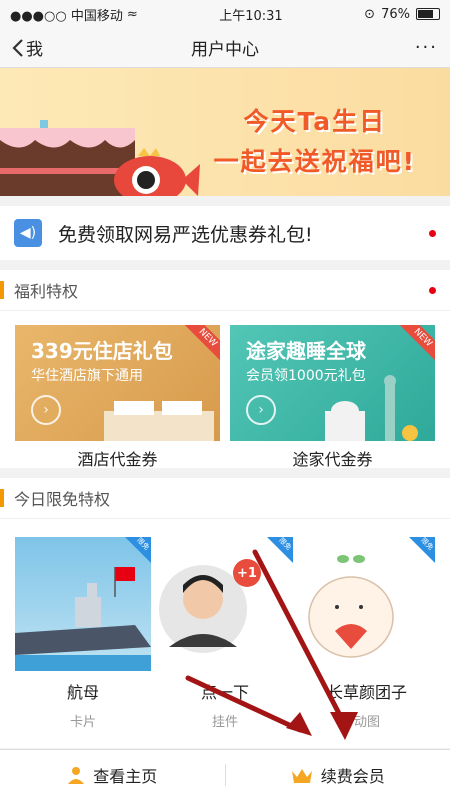 Image resolution: width=450 pixels, height=800 pixels. I want to click on section-header: 福利特权, so click(225, 290).